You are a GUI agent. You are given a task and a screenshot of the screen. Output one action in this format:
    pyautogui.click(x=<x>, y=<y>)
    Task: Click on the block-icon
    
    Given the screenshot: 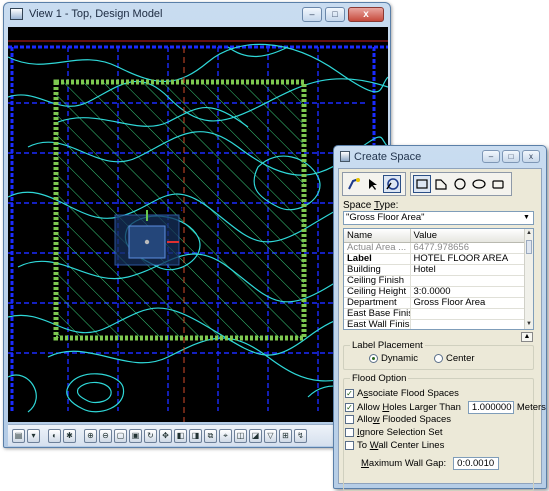 What is the action you would take?
    pyautogui.click(x=498, y=184)
    